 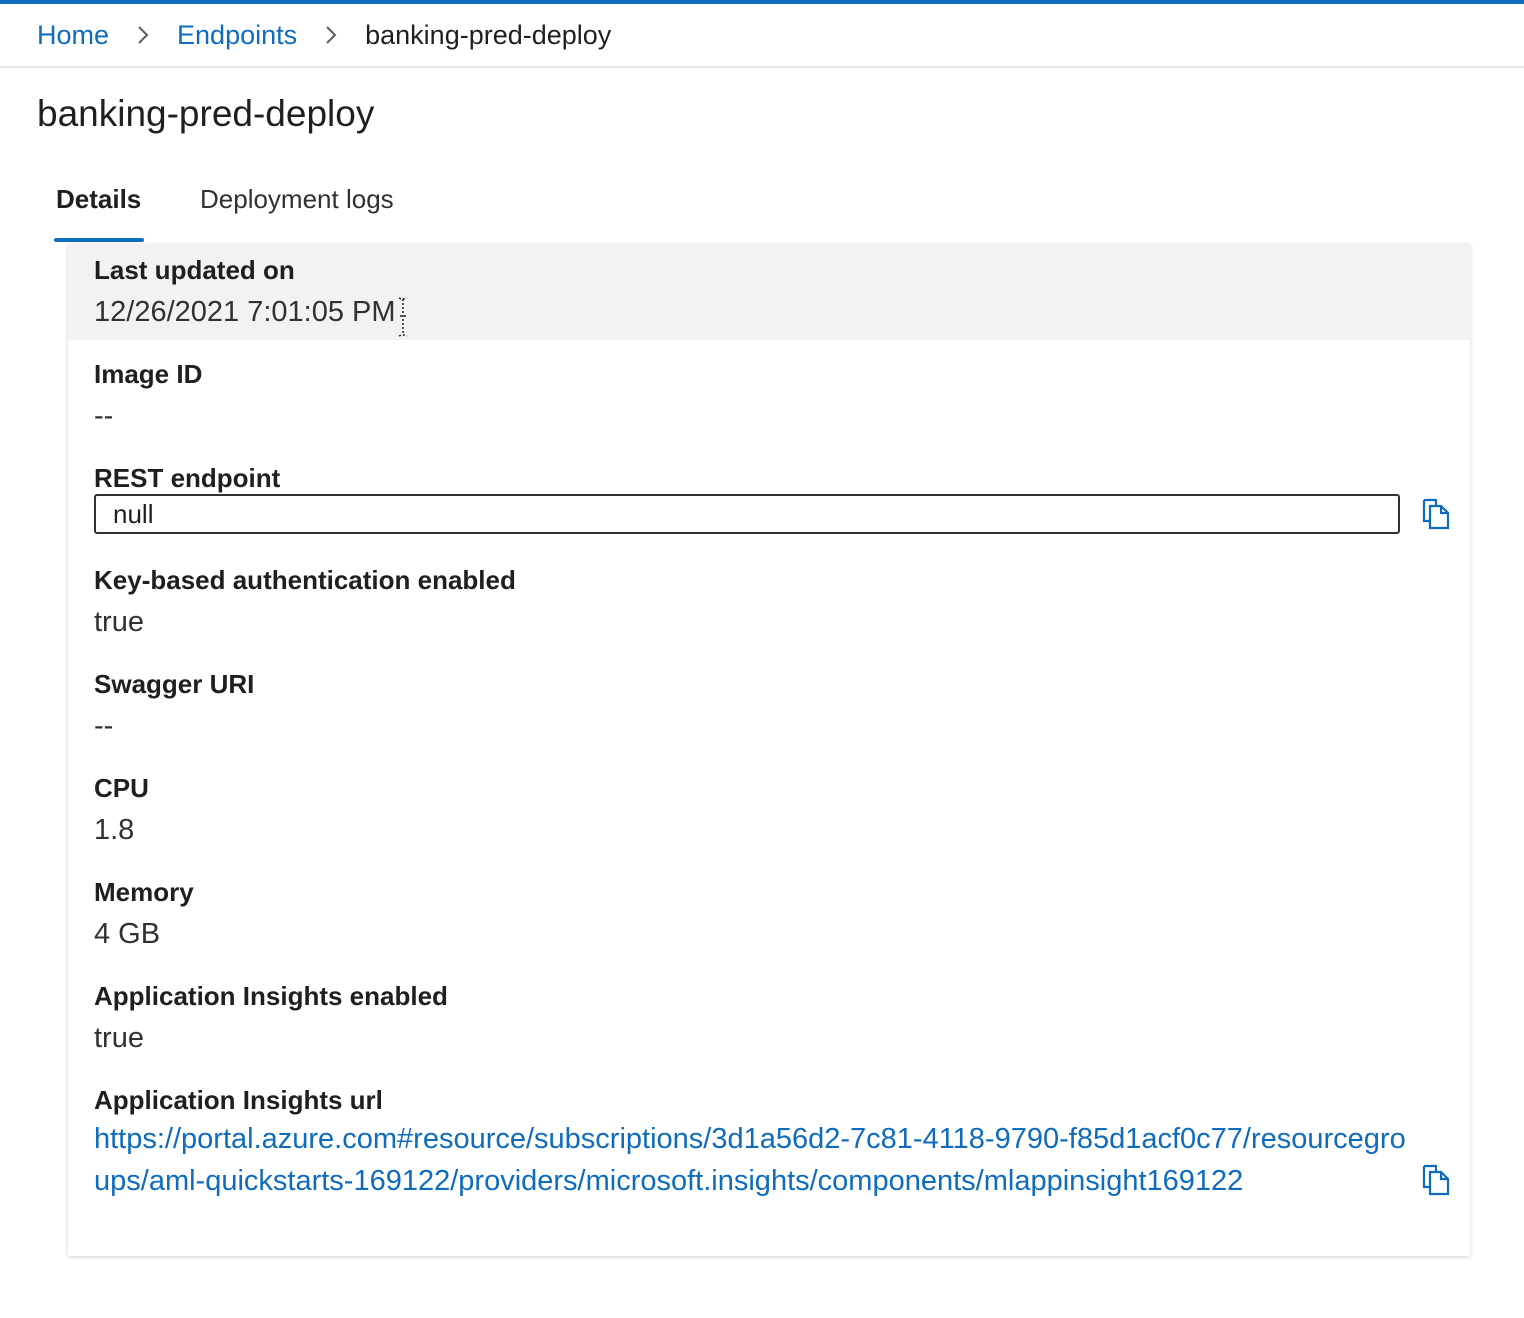 What do you see at coordinates (73, 35) in the screenshot?
I see `breadcrumb-home-link: Home` at bounding box center [73, 35].